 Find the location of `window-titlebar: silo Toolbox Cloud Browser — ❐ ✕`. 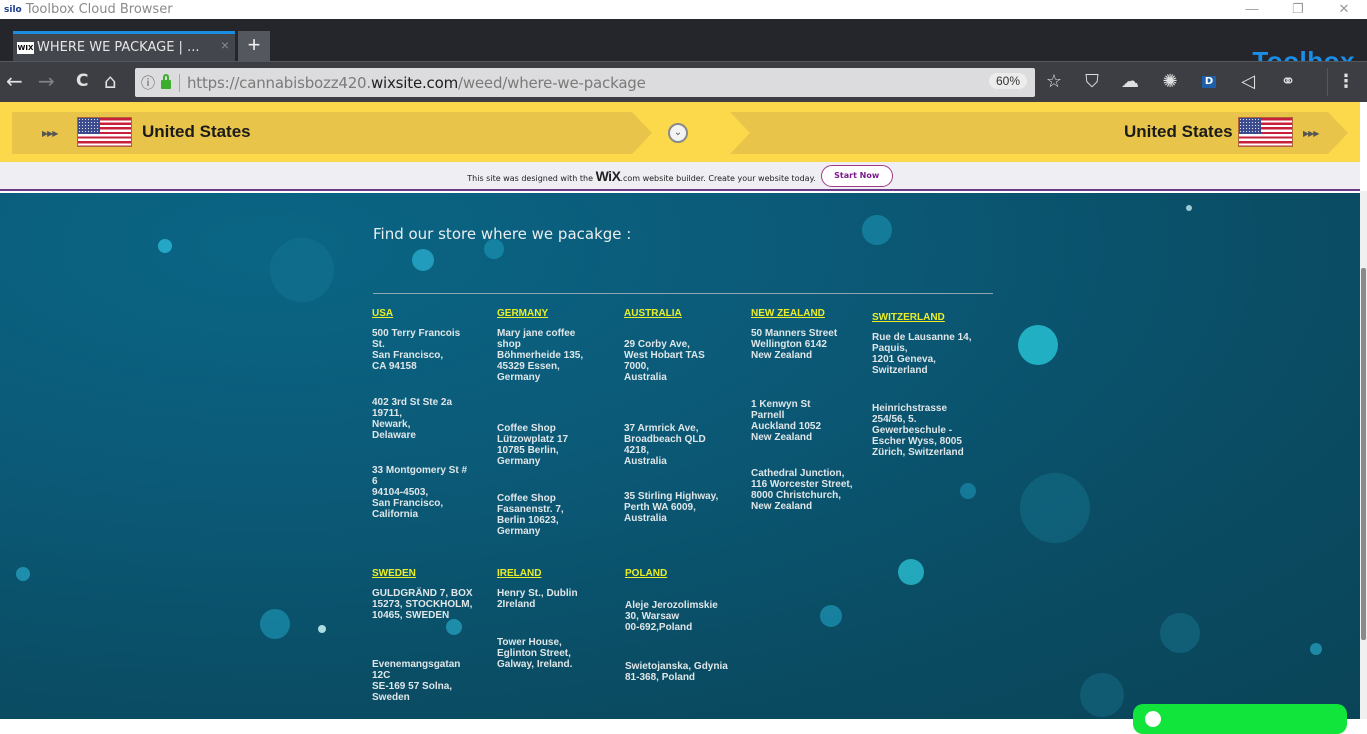

window-titlebar: silo Toolbox Cloud Browser — ❐ ✕ is located at coordinates (683, 9).